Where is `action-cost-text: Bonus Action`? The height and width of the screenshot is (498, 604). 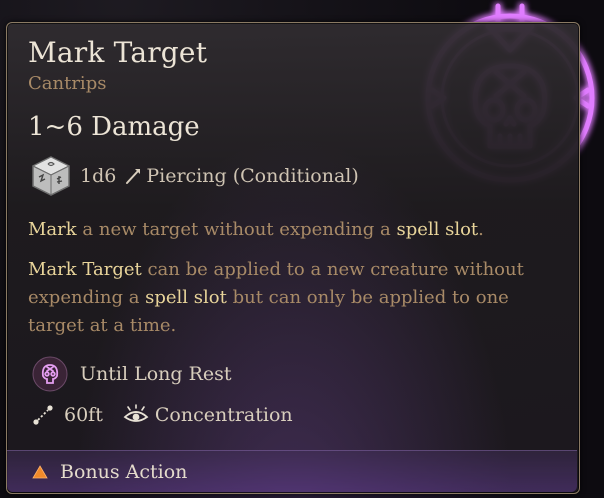
action-cost-text: Bonus Action is located at coordinates (124, 472).